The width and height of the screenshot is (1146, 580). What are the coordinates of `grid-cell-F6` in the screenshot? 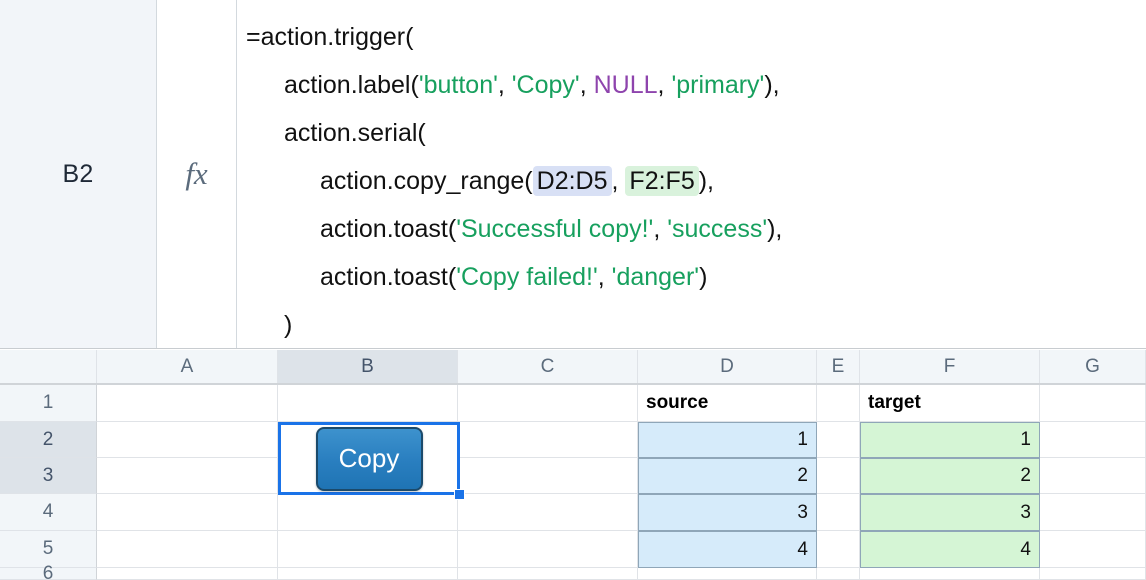 It's located at (950, 574).